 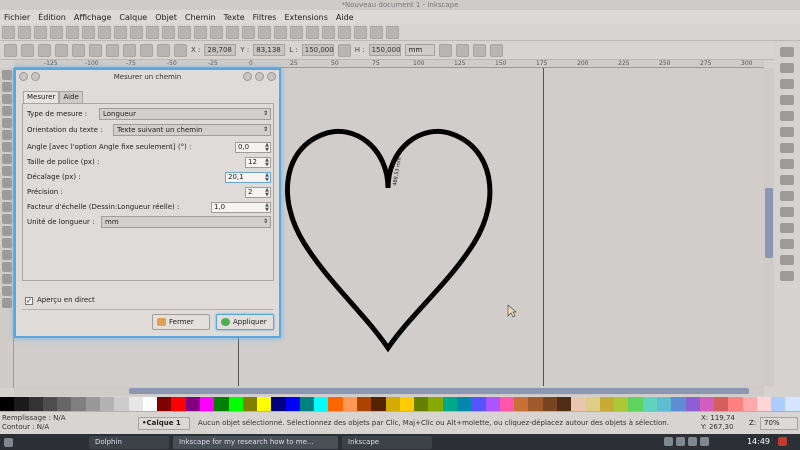 What do you see at coordinates (7, 267) in the screenshot?
I see `bucket-tool-icon` at bounding box center [7, 267].